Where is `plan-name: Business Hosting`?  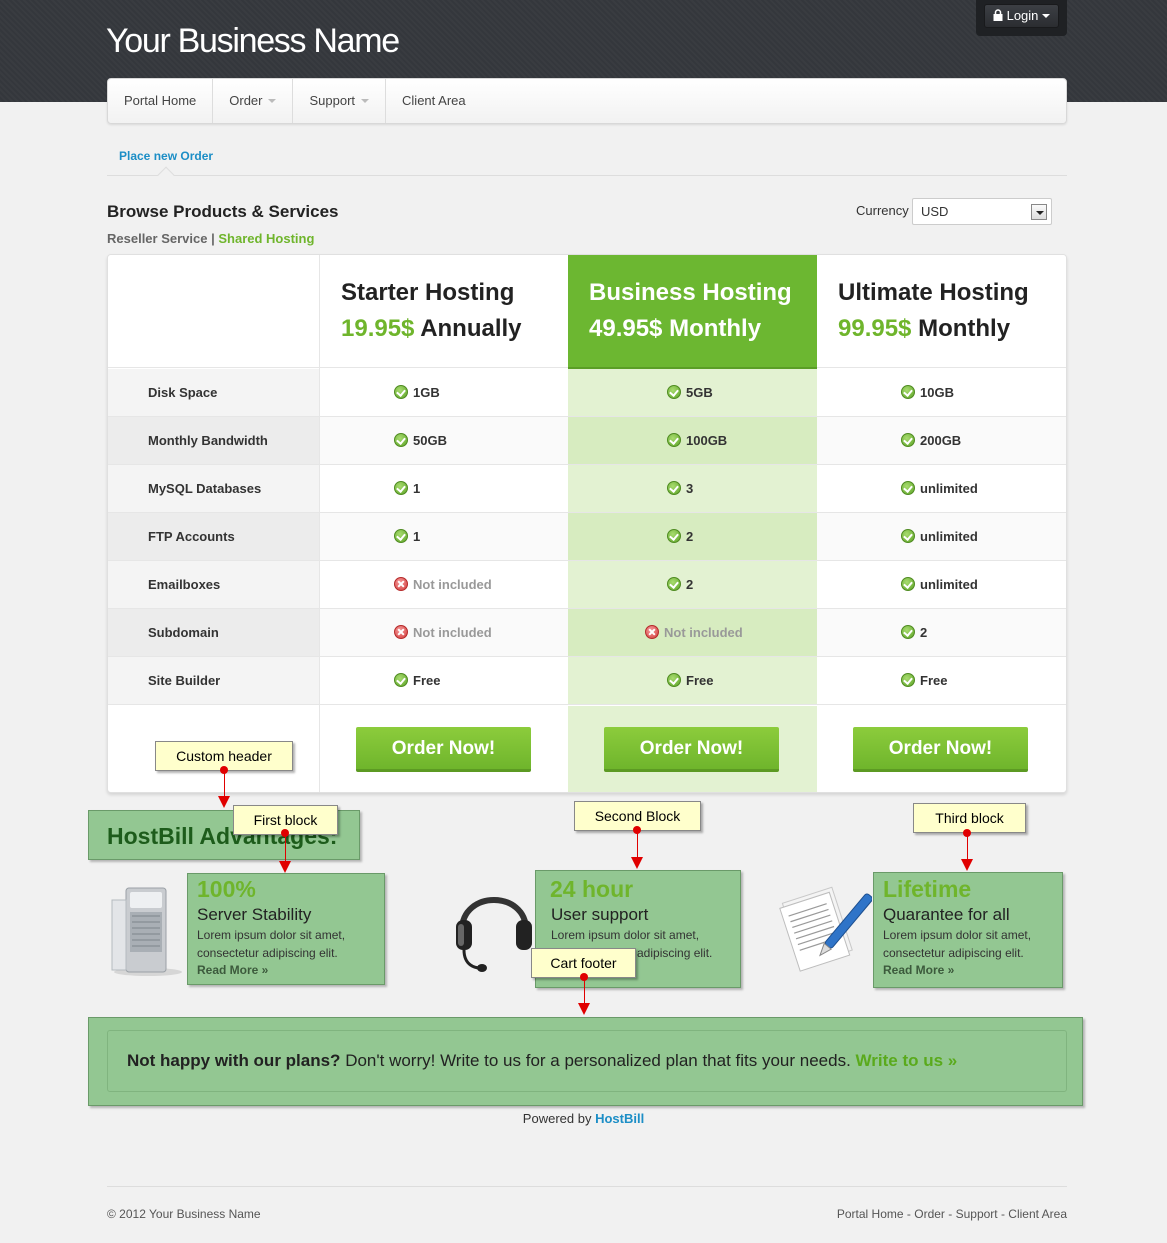 plan-name: Business Hosting is located at coordinates (690, 292).